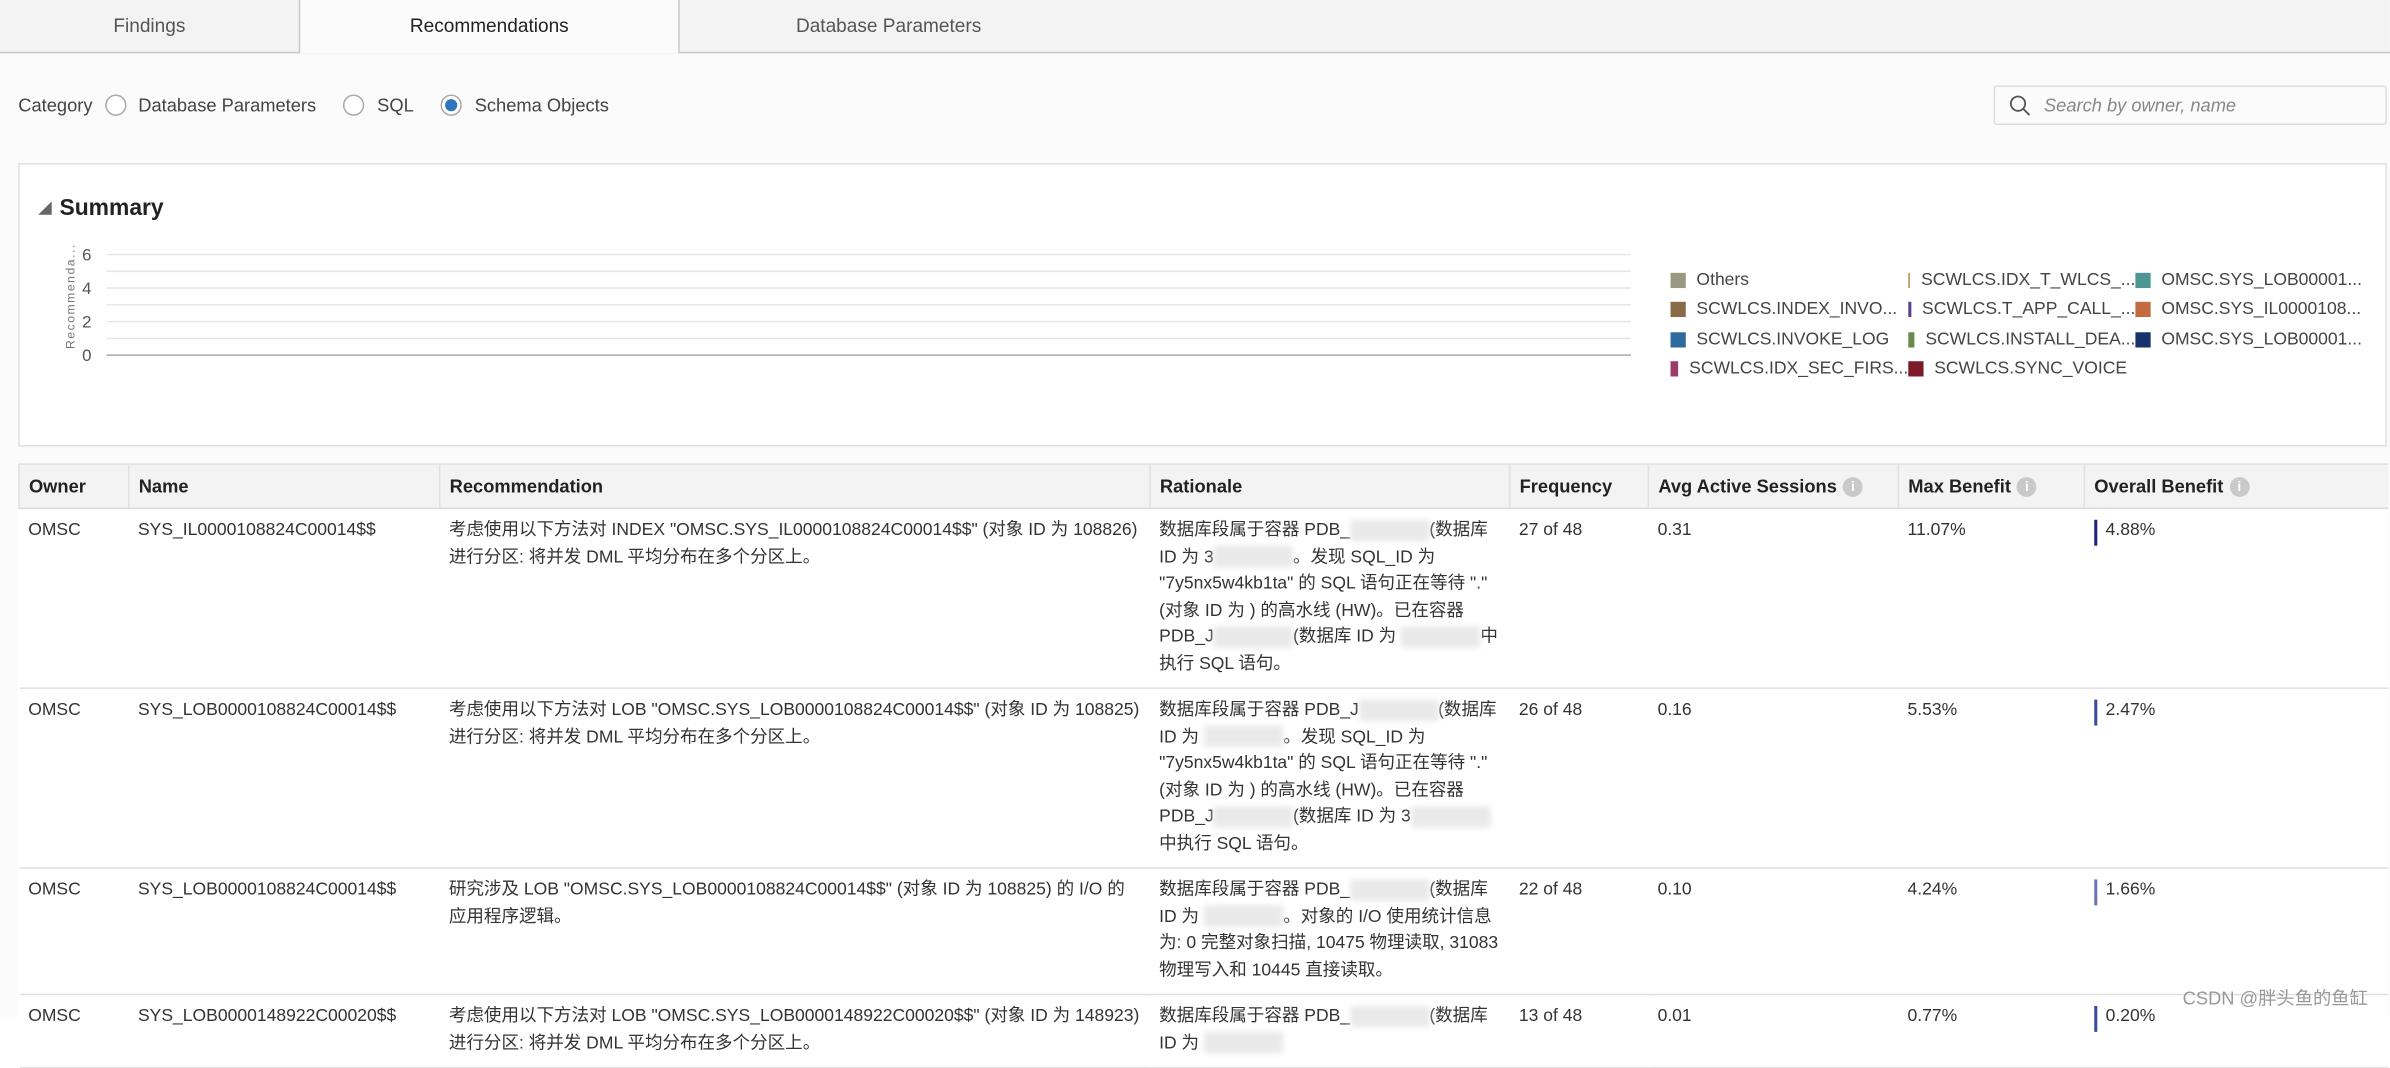  What do you see at coordinates (1579, 598) in the screenshot?
I see `frequency-cell: 27 of 48` at bounding box center [1579, 598].